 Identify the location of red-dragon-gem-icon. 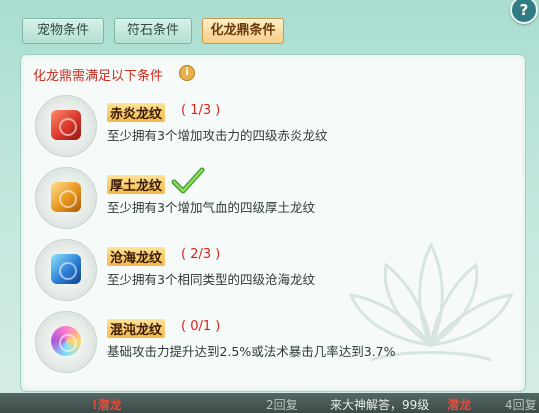
(66, 125).